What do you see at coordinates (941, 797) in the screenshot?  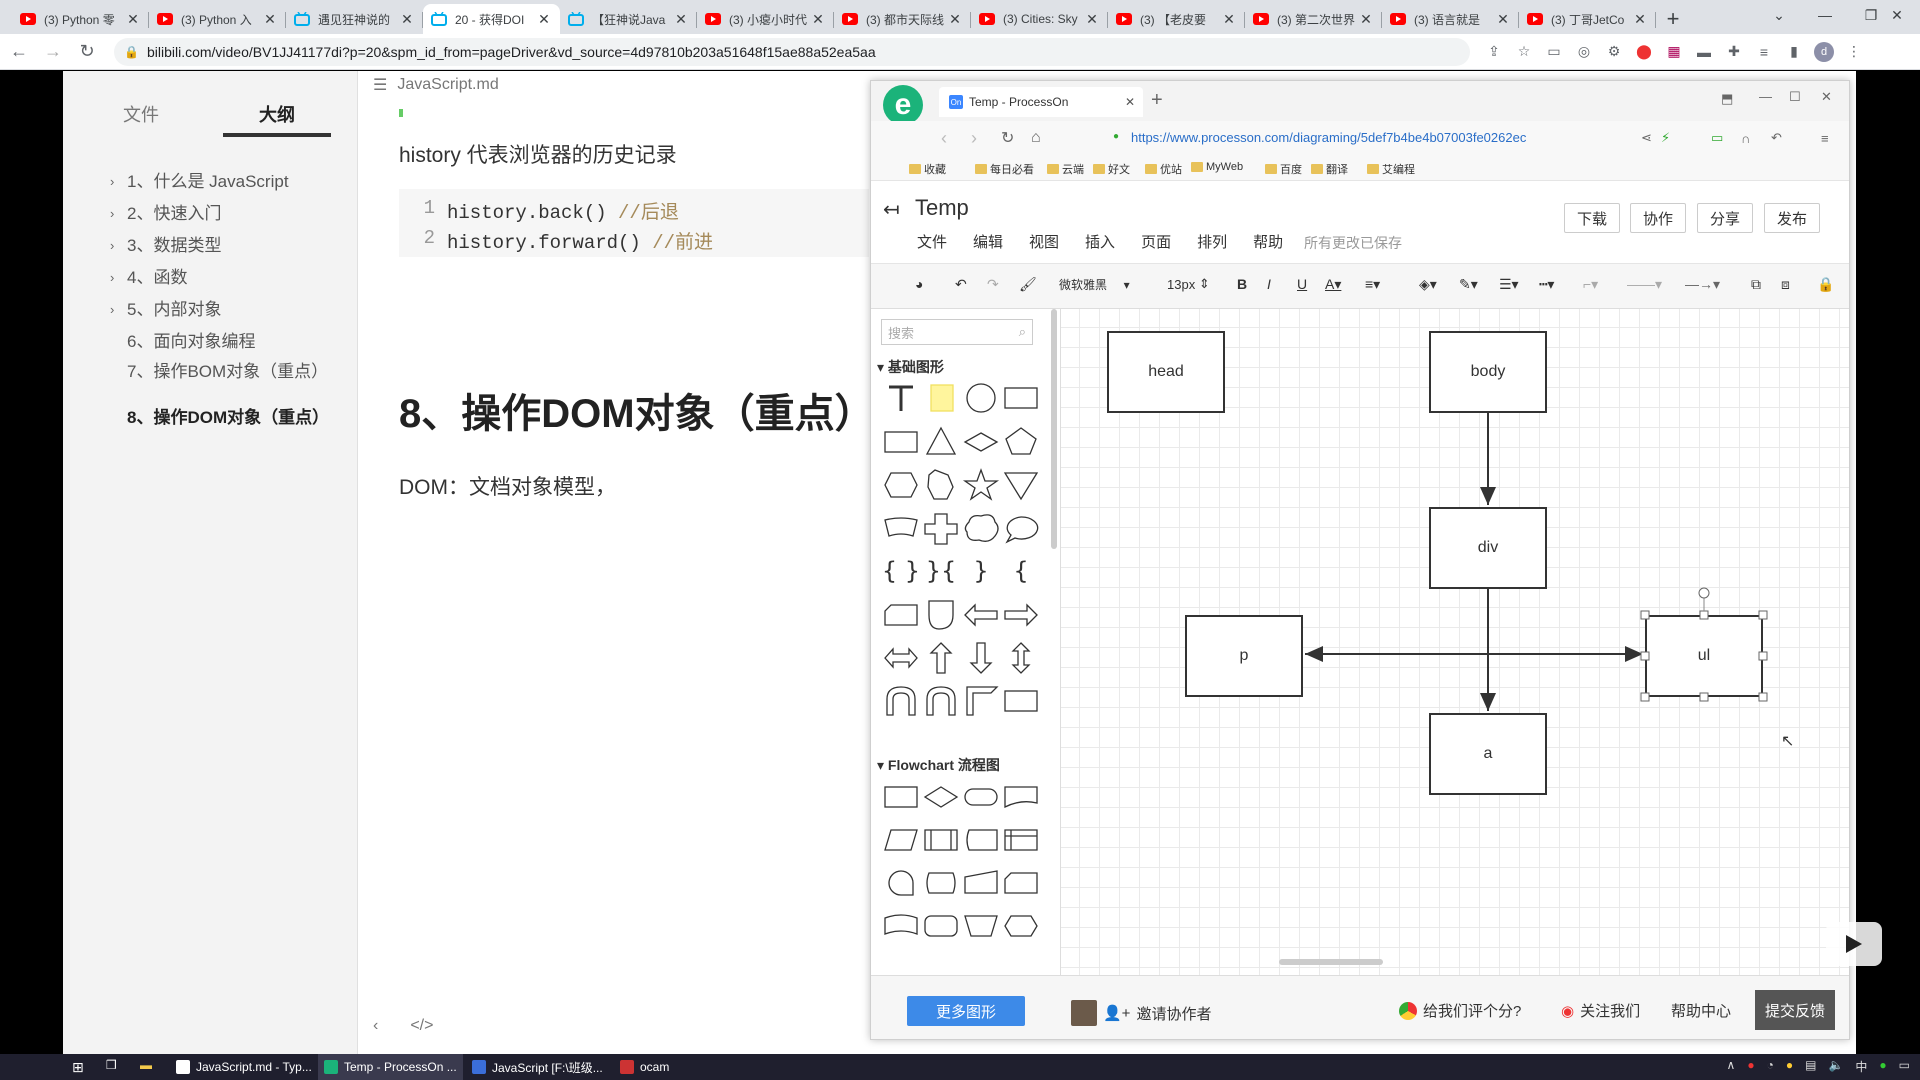 I see `decision-shape` at bounding box center [941, 797].